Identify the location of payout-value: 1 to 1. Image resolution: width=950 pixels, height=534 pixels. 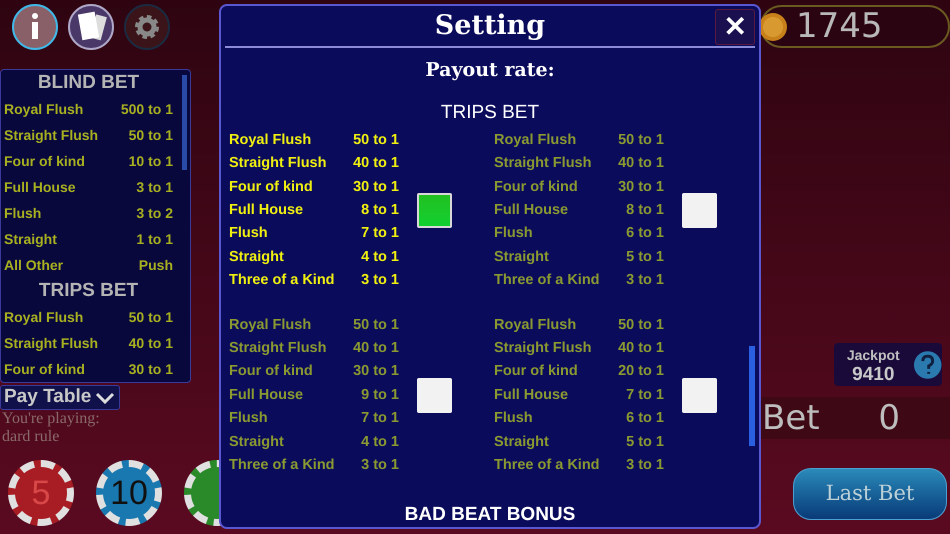
(154, 239).